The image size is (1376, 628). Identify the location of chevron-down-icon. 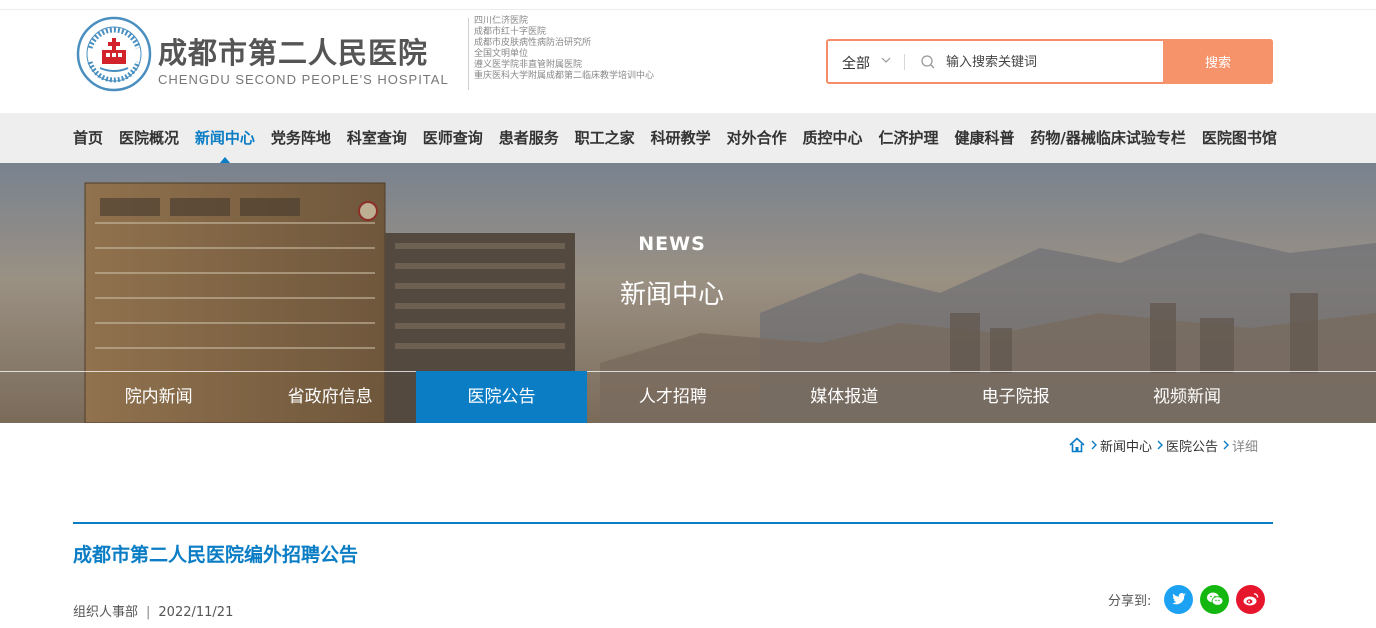
(886, 60).